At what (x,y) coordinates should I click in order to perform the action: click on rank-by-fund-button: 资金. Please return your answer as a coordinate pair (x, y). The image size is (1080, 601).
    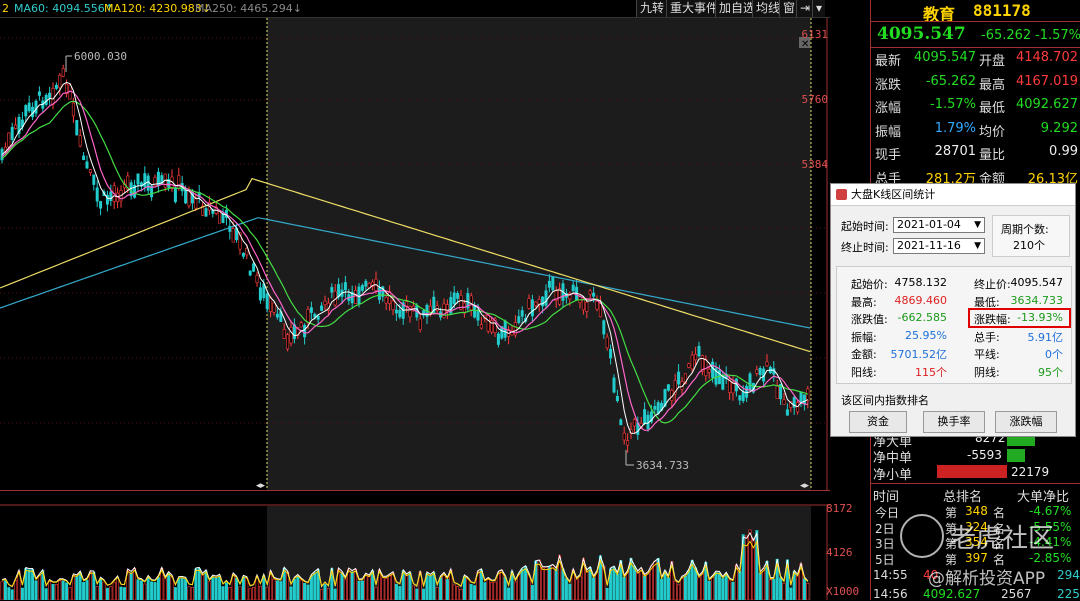
    Looking at the image, I should click on (878, 422).